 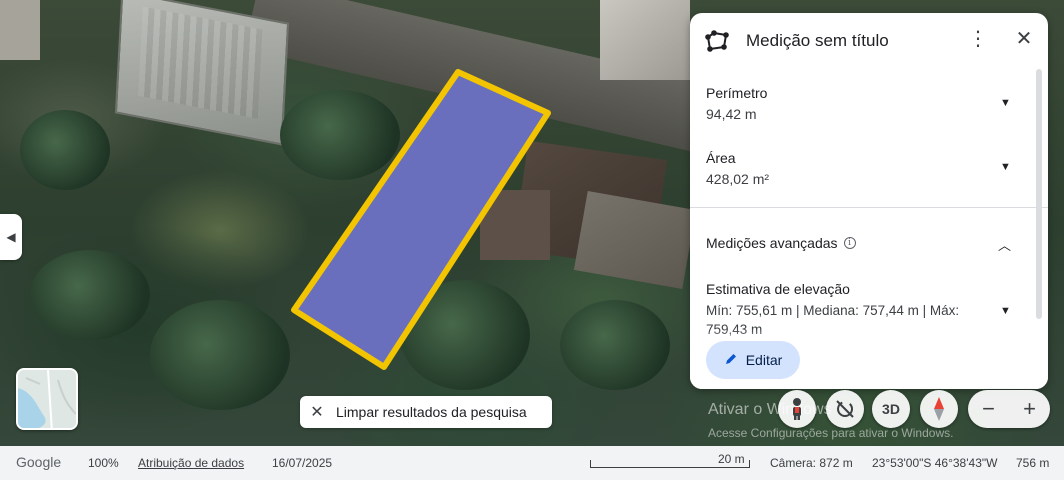 I want to click on elevation-label: Estimativa de elevação, so click(x=778, y=289).